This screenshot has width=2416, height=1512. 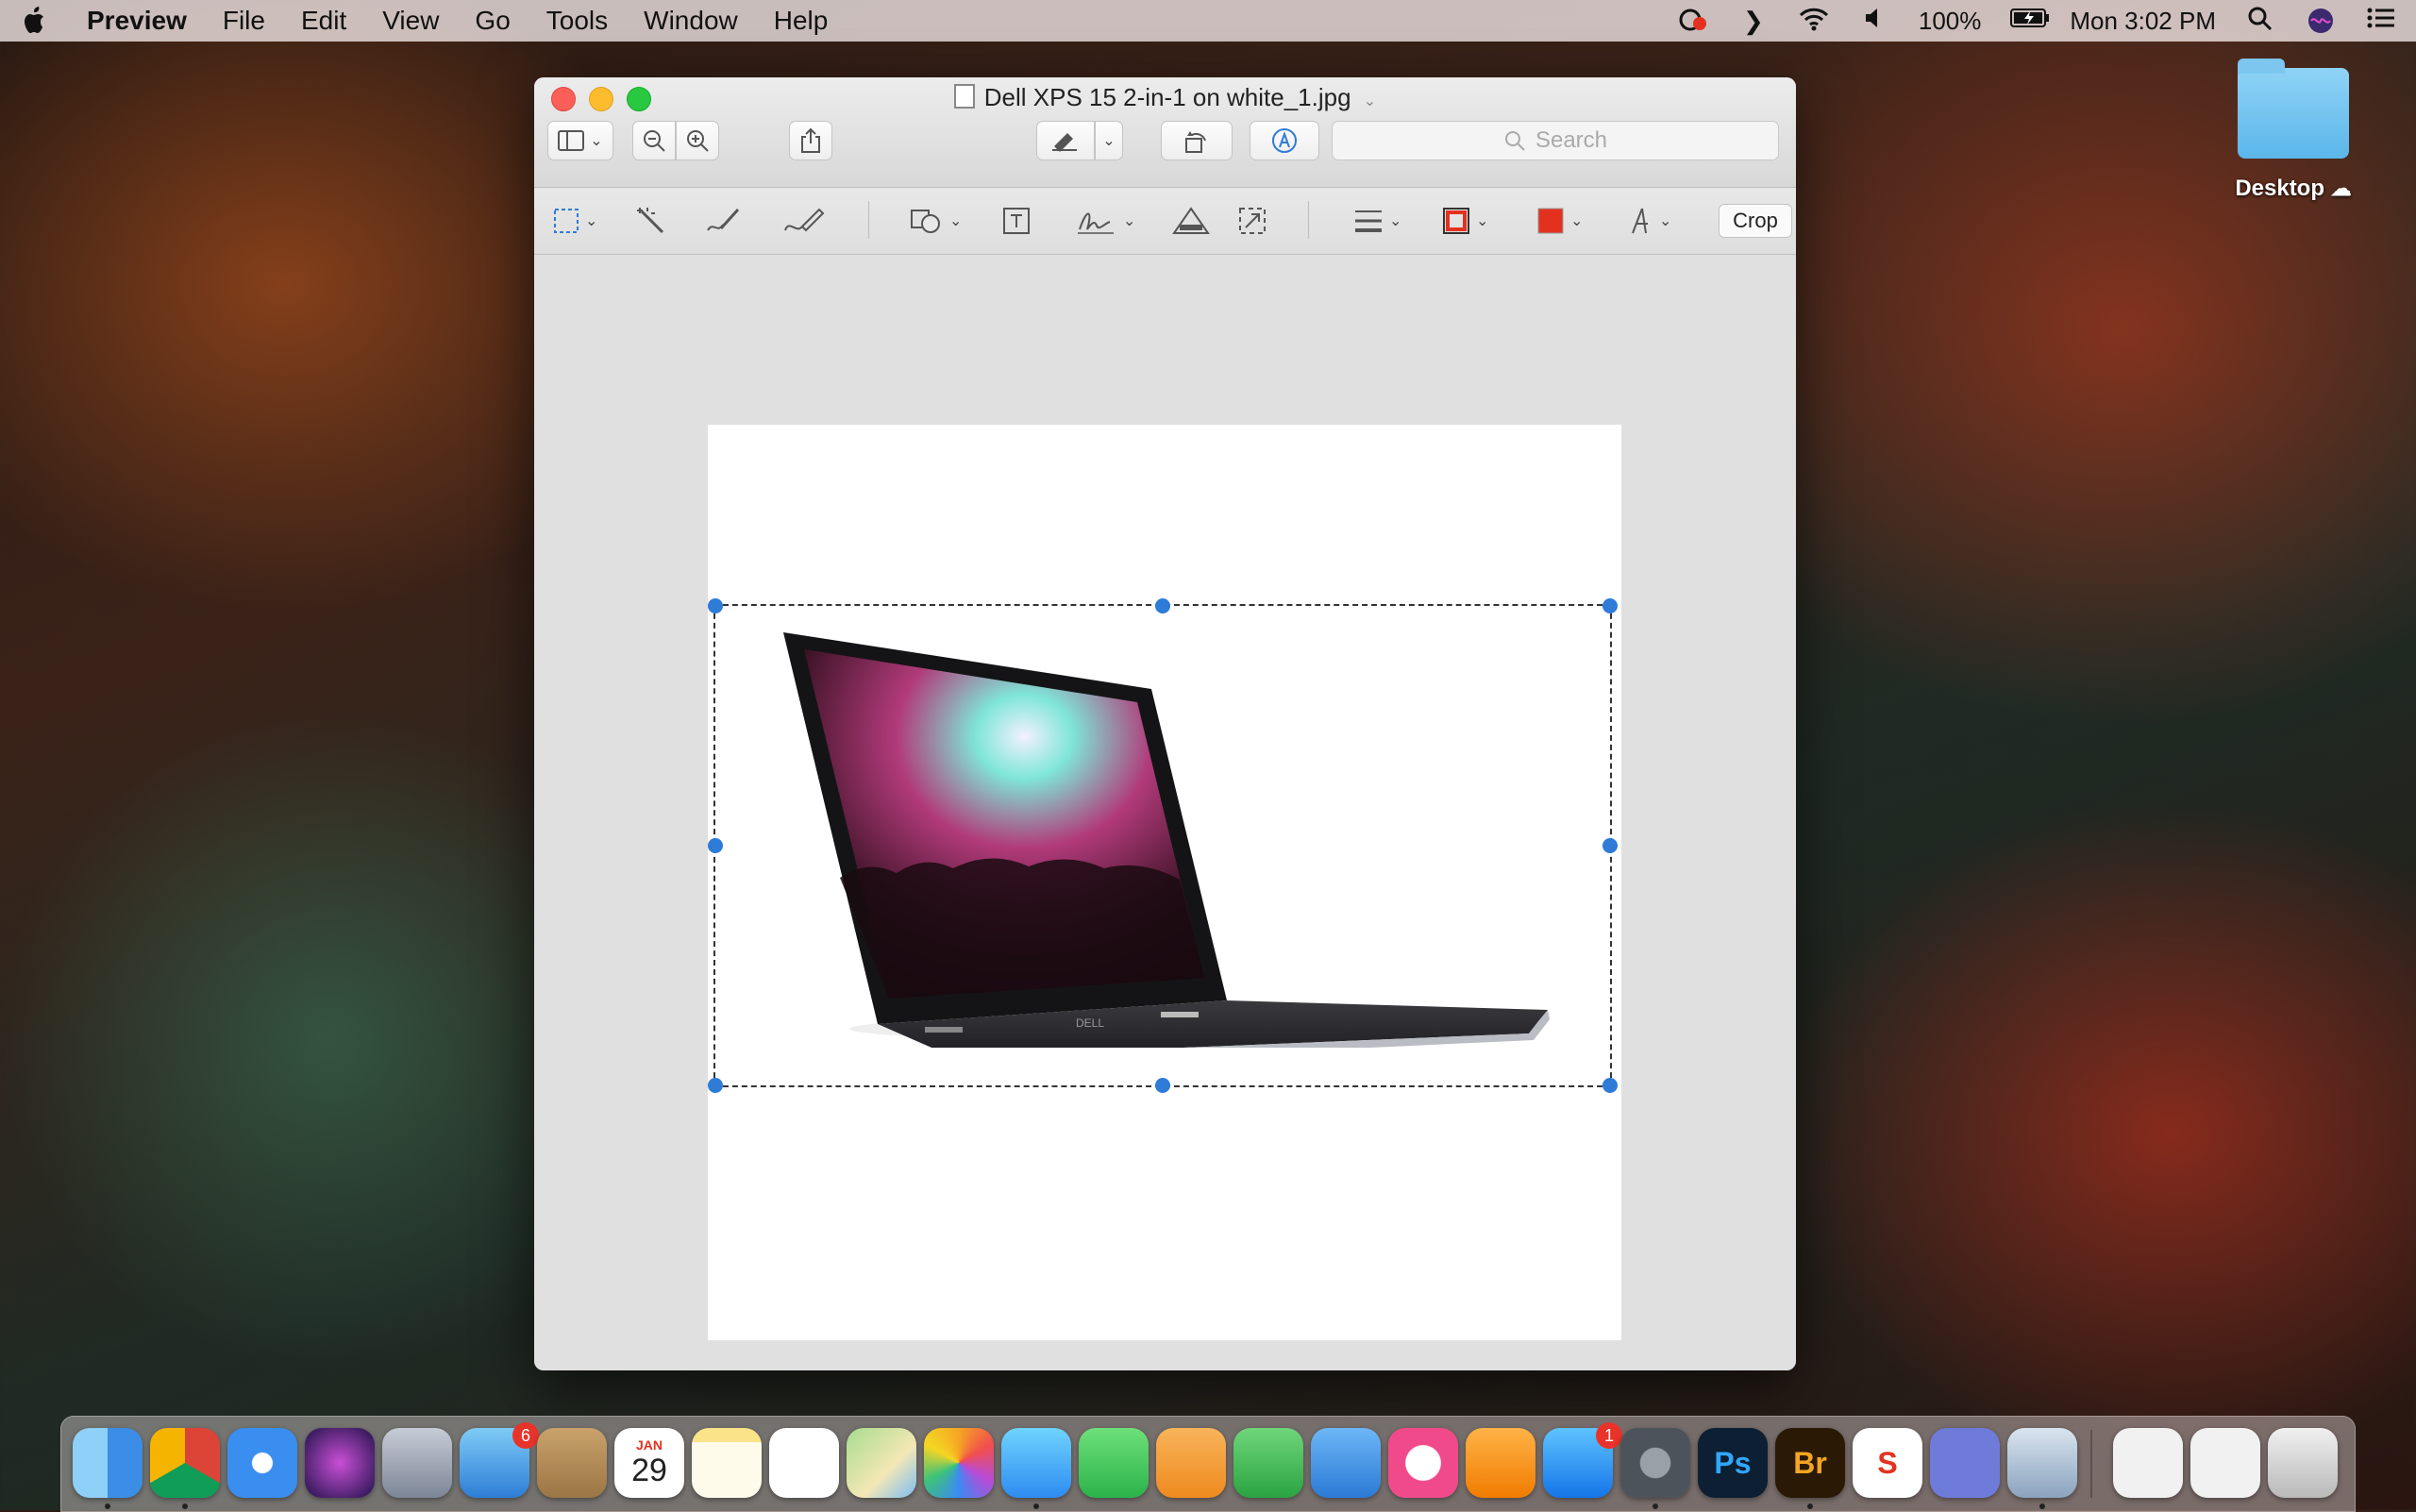 I want to click on desktop-folder: Desktop ☁, so click(x=2293, y=130).